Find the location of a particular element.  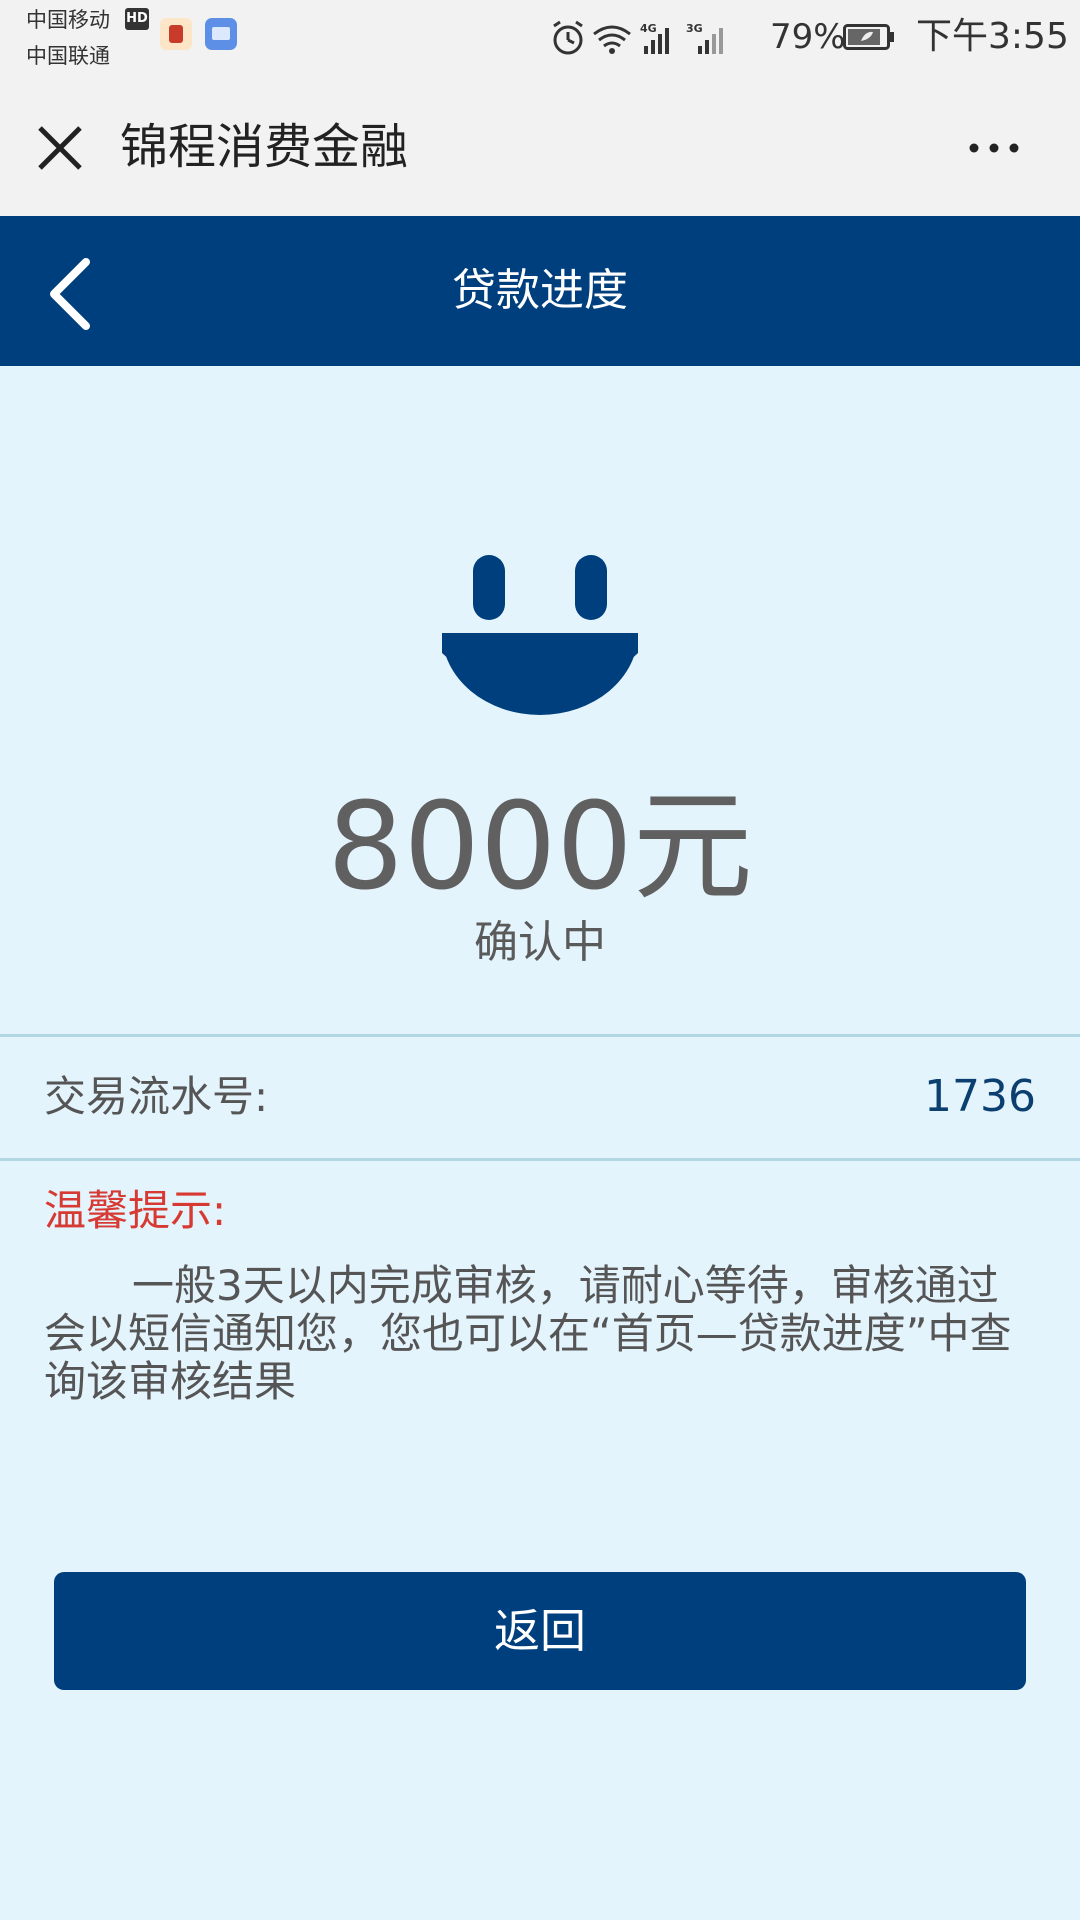

more-button is located at coordinates (995, 148).